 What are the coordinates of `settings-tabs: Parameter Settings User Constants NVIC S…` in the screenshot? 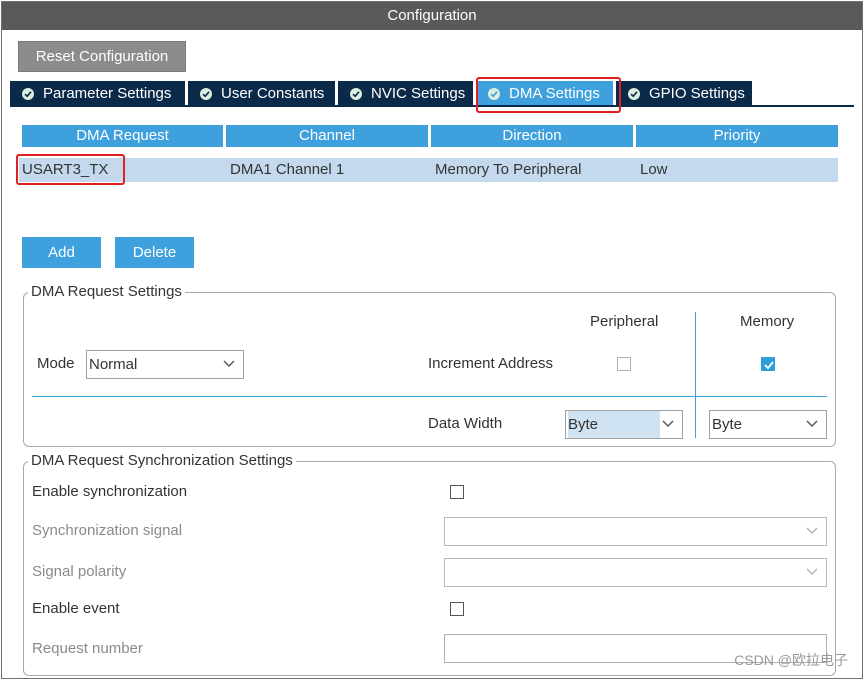 It's located at (382, 93).